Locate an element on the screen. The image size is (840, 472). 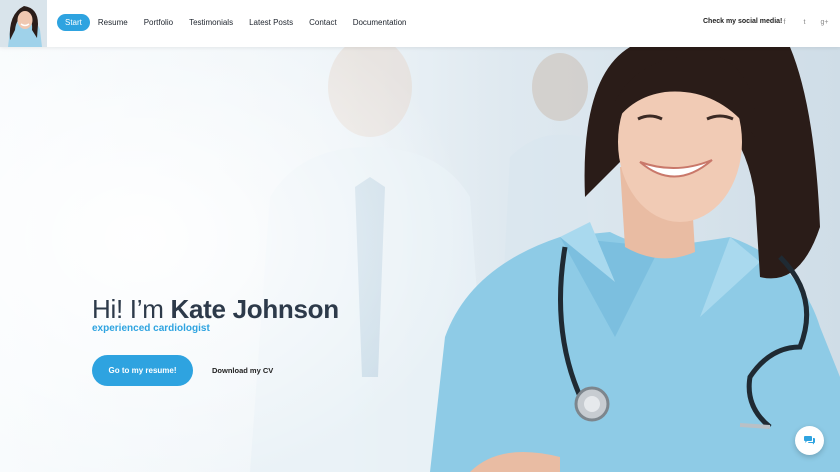
nav-resume: Resume is located at coordinates (113, 22).